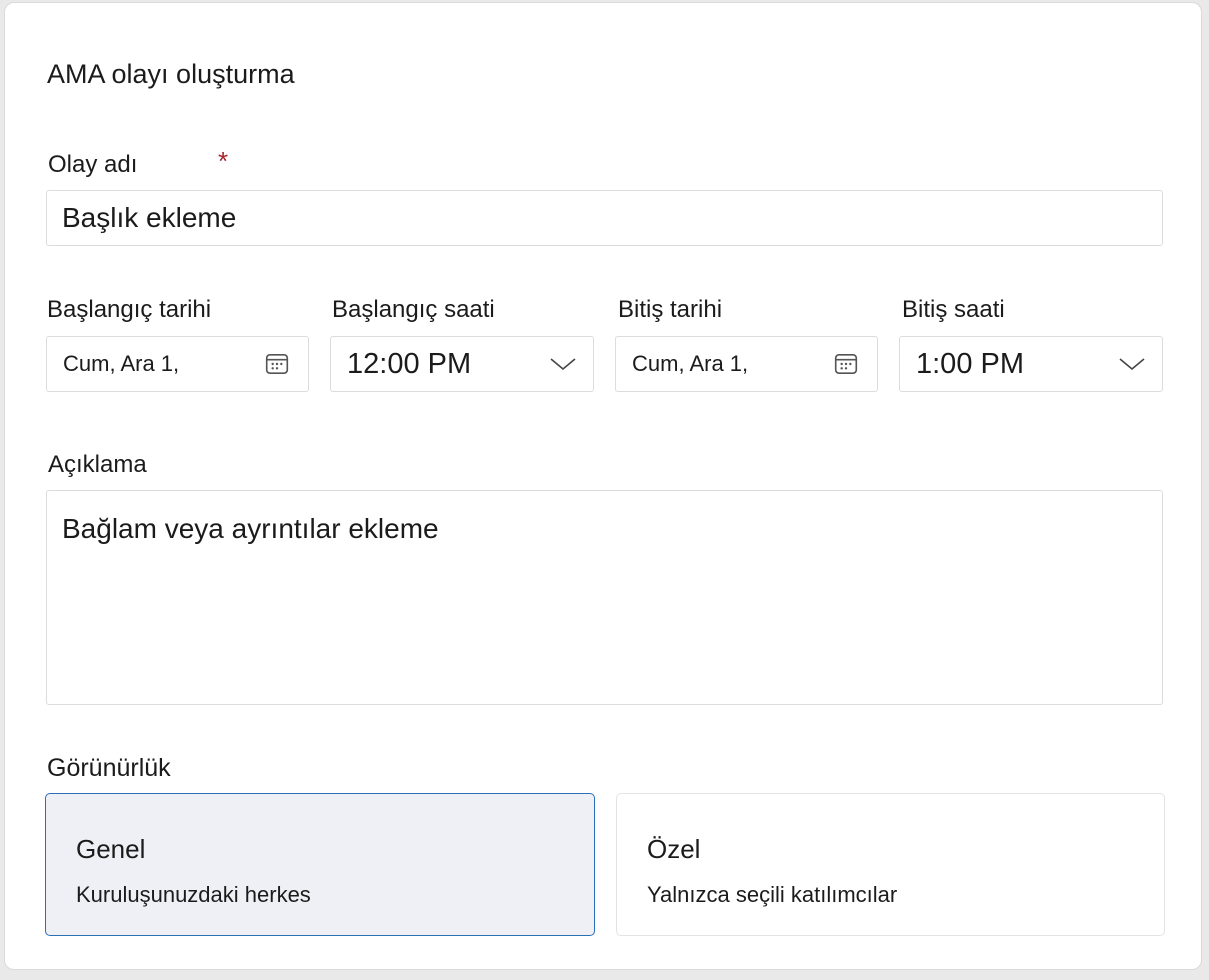  What do you see at coordinates (970, 363) in the screenshot?
I see `end-time-value: 1:00 PM` at bounding box center [970, 363].